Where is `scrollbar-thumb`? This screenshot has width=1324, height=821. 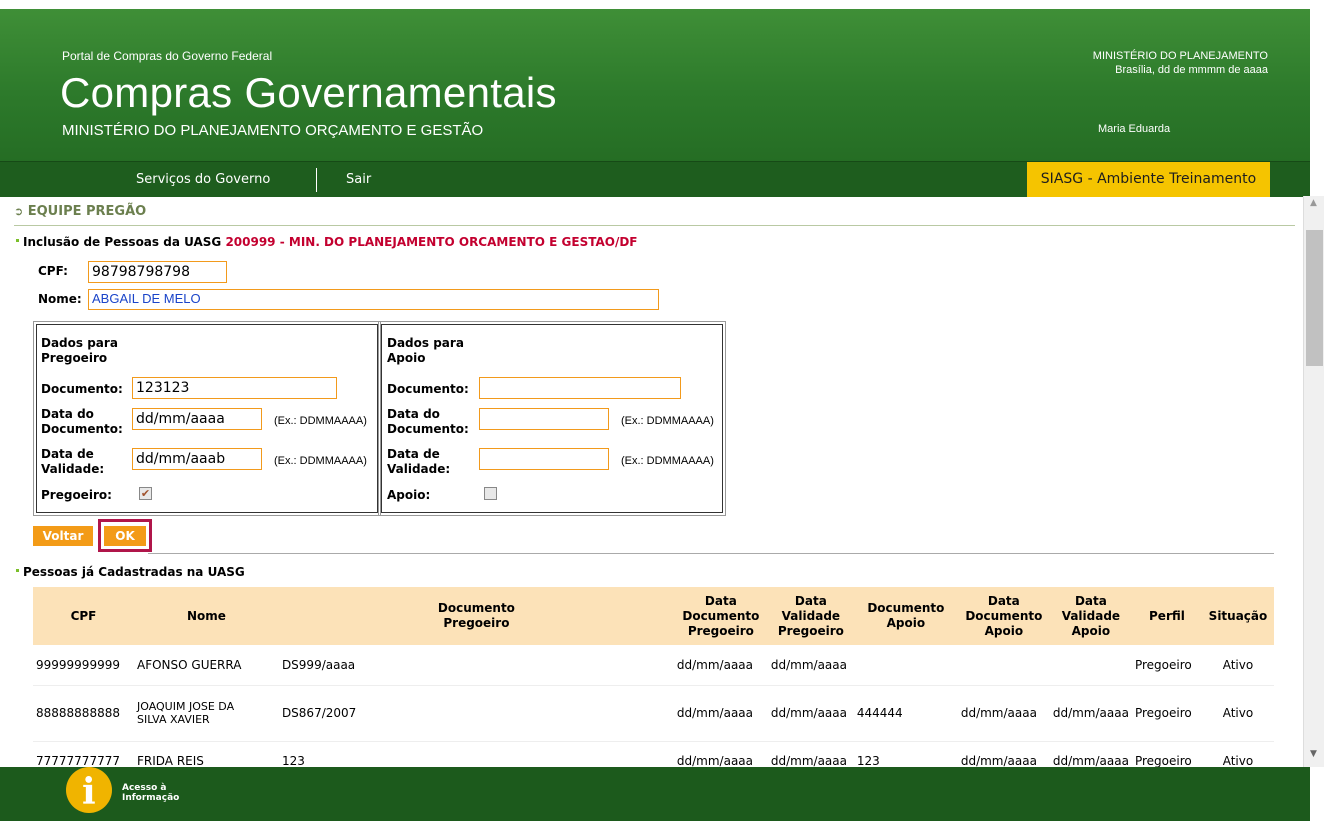 scrollbar-thumb is located at coordinates (1314, 298).